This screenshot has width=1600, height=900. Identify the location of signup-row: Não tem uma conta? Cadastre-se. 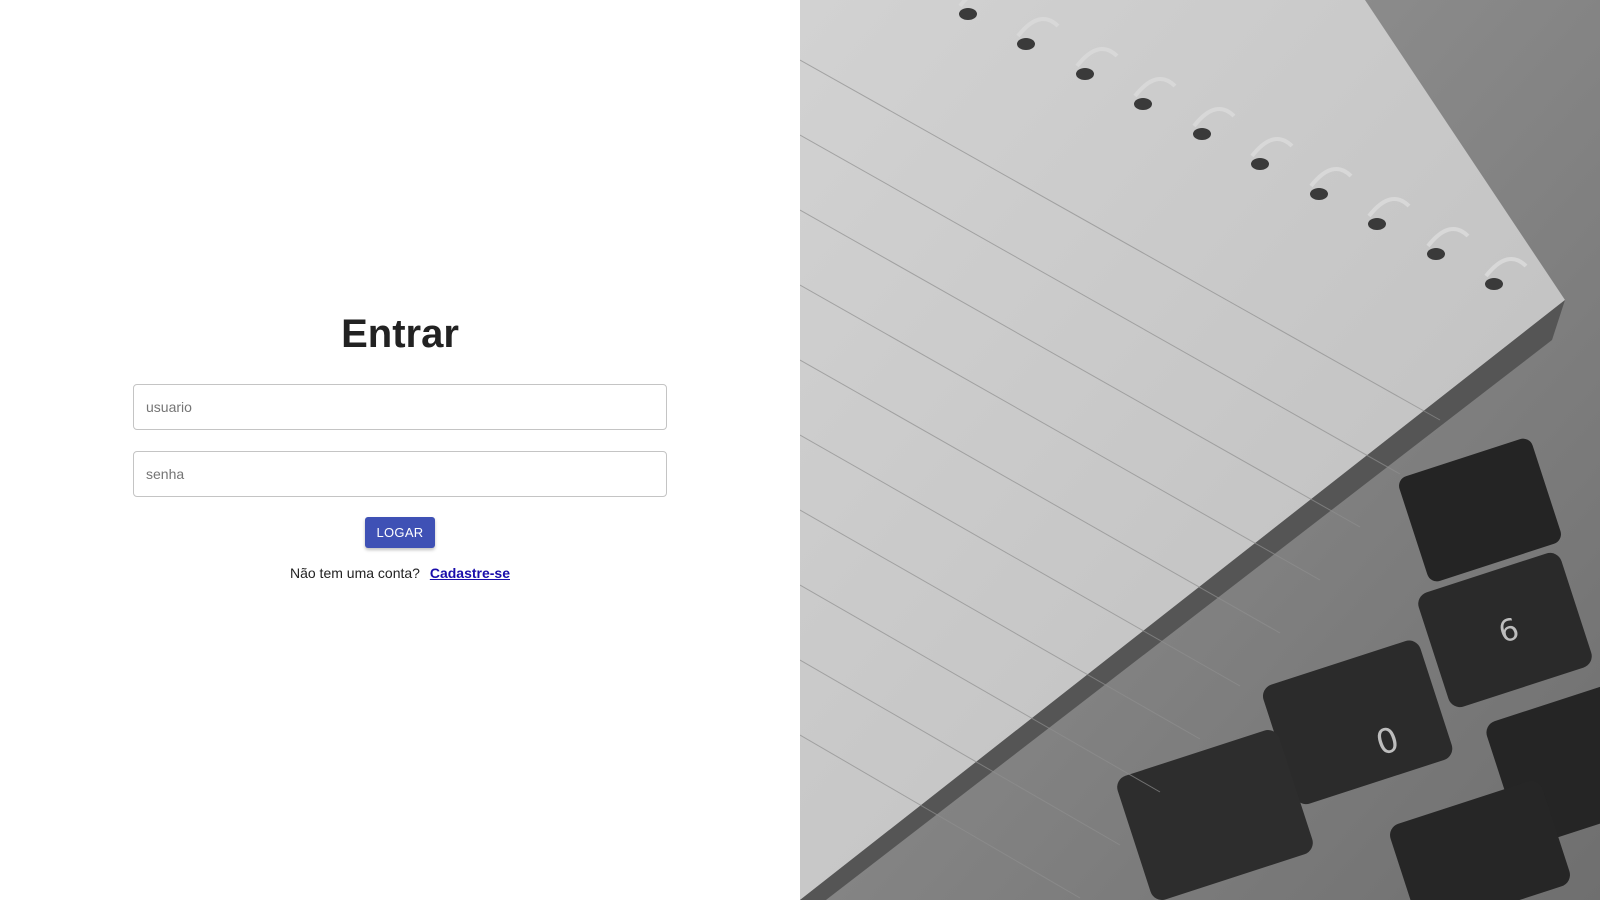
(400, 573).